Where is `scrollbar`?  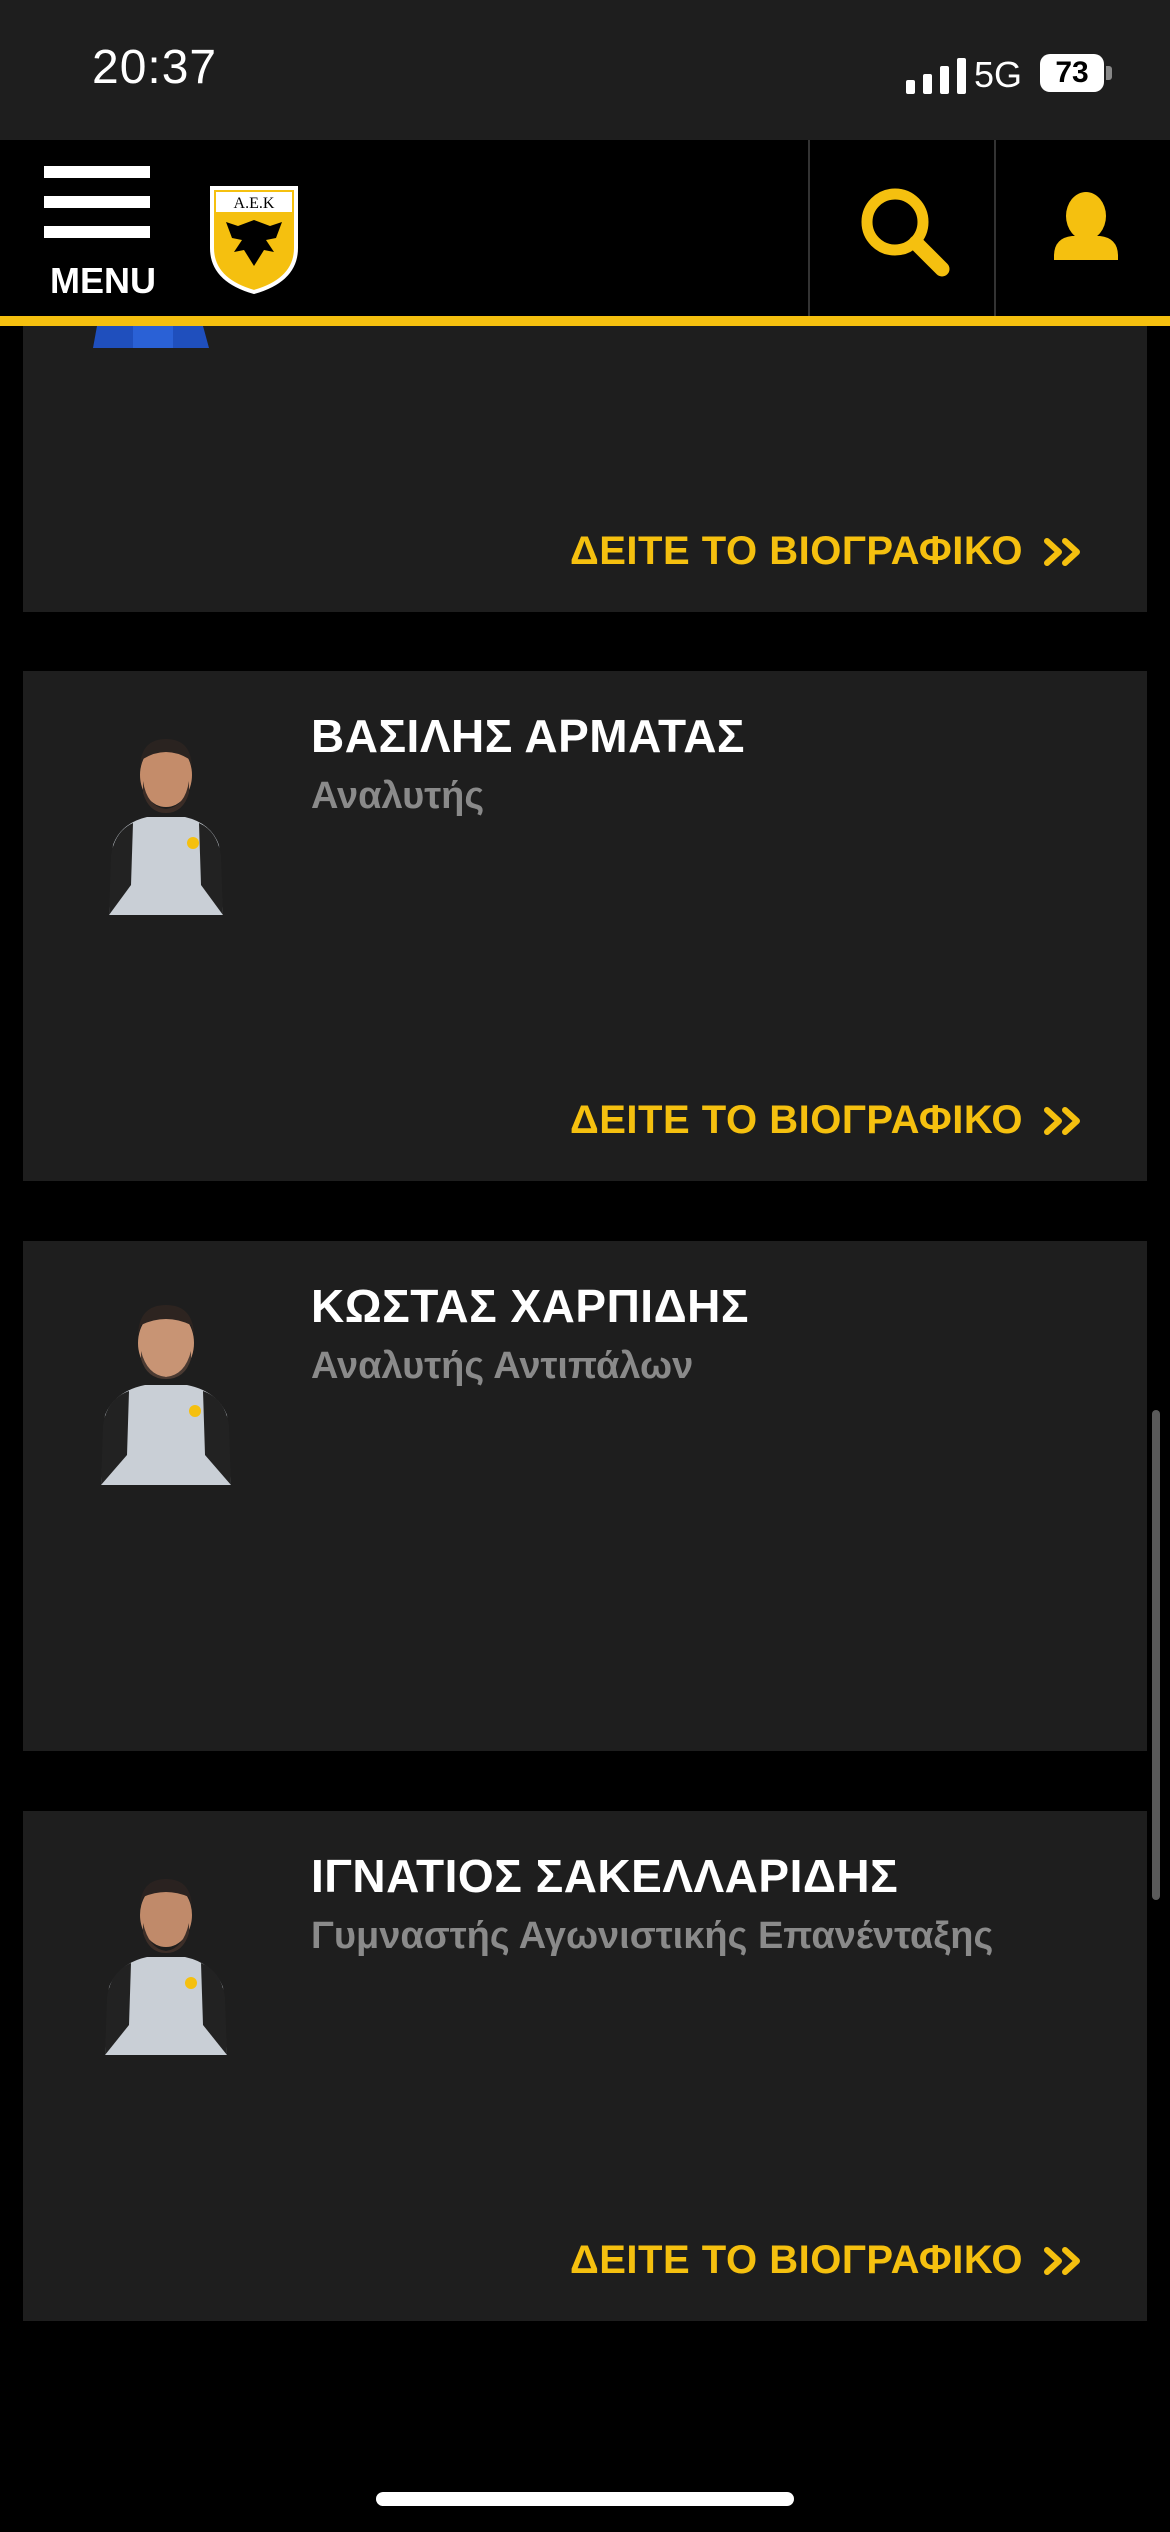 scrollbar is located at coordinates (1156, 1655).